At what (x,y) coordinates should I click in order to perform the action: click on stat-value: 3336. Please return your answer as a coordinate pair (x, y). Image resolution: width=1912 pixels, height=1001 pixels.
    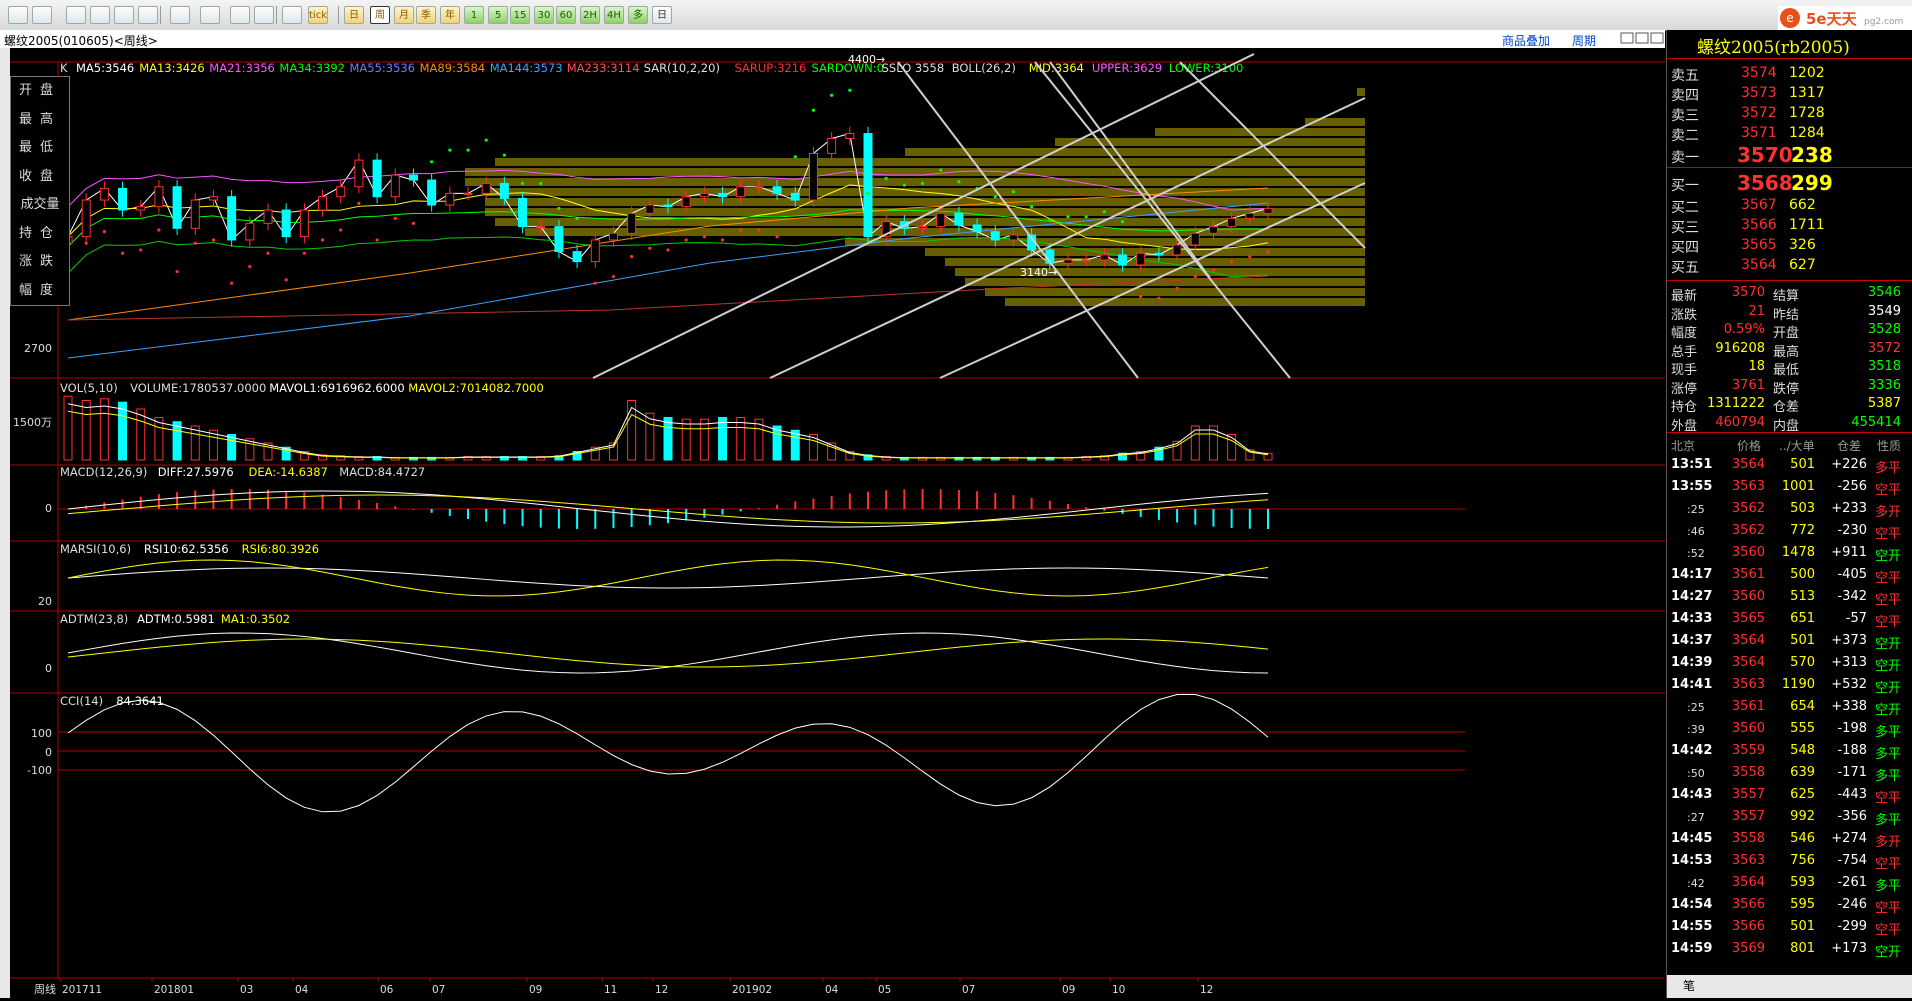
    Looking at the image, I should click on (1884, 385).